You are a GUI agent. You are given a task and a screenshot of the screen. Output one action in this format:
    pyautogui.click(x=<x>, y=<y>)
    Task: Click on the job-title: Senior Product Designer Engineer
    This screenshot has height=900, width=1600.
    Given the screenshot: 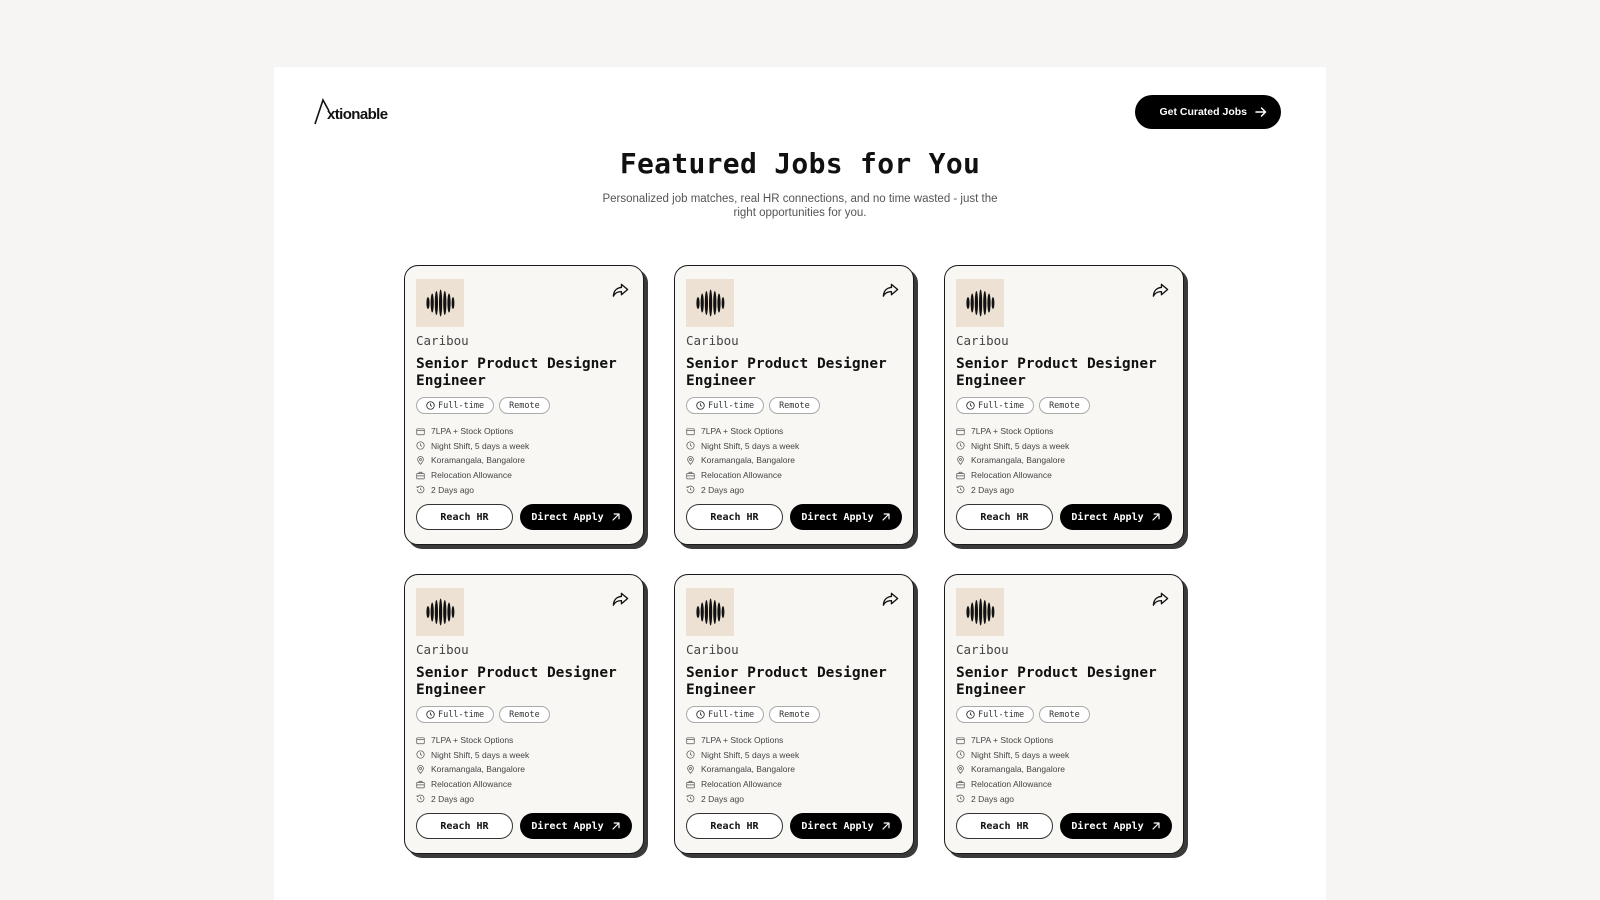 What is the action you would take?
    pyautogui.click(x=1056, y=681)
    